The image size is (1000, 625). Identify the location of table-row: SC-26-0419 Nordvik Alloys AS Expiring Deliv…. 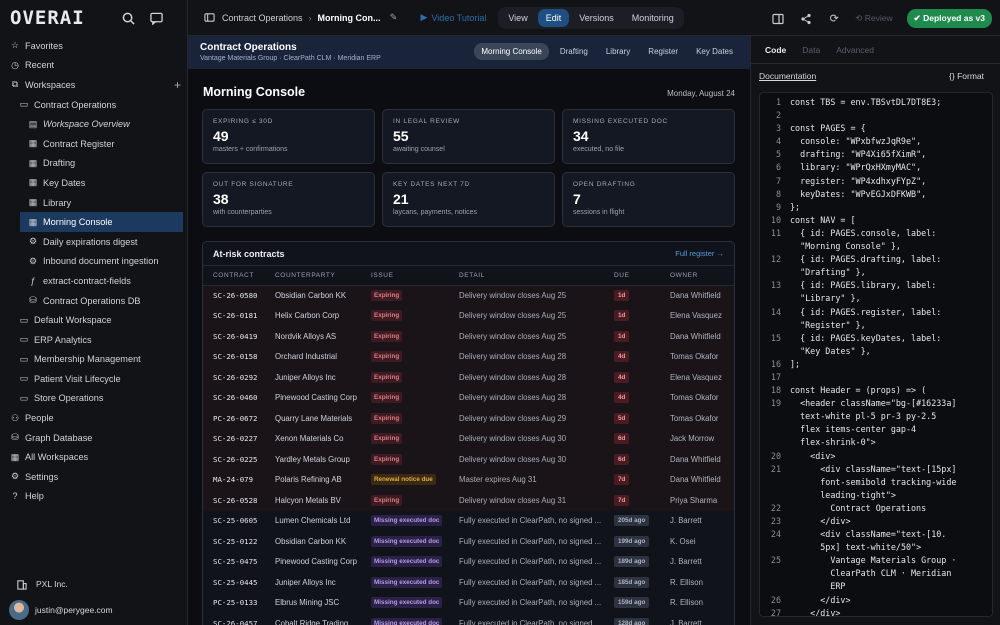
(468, 336).